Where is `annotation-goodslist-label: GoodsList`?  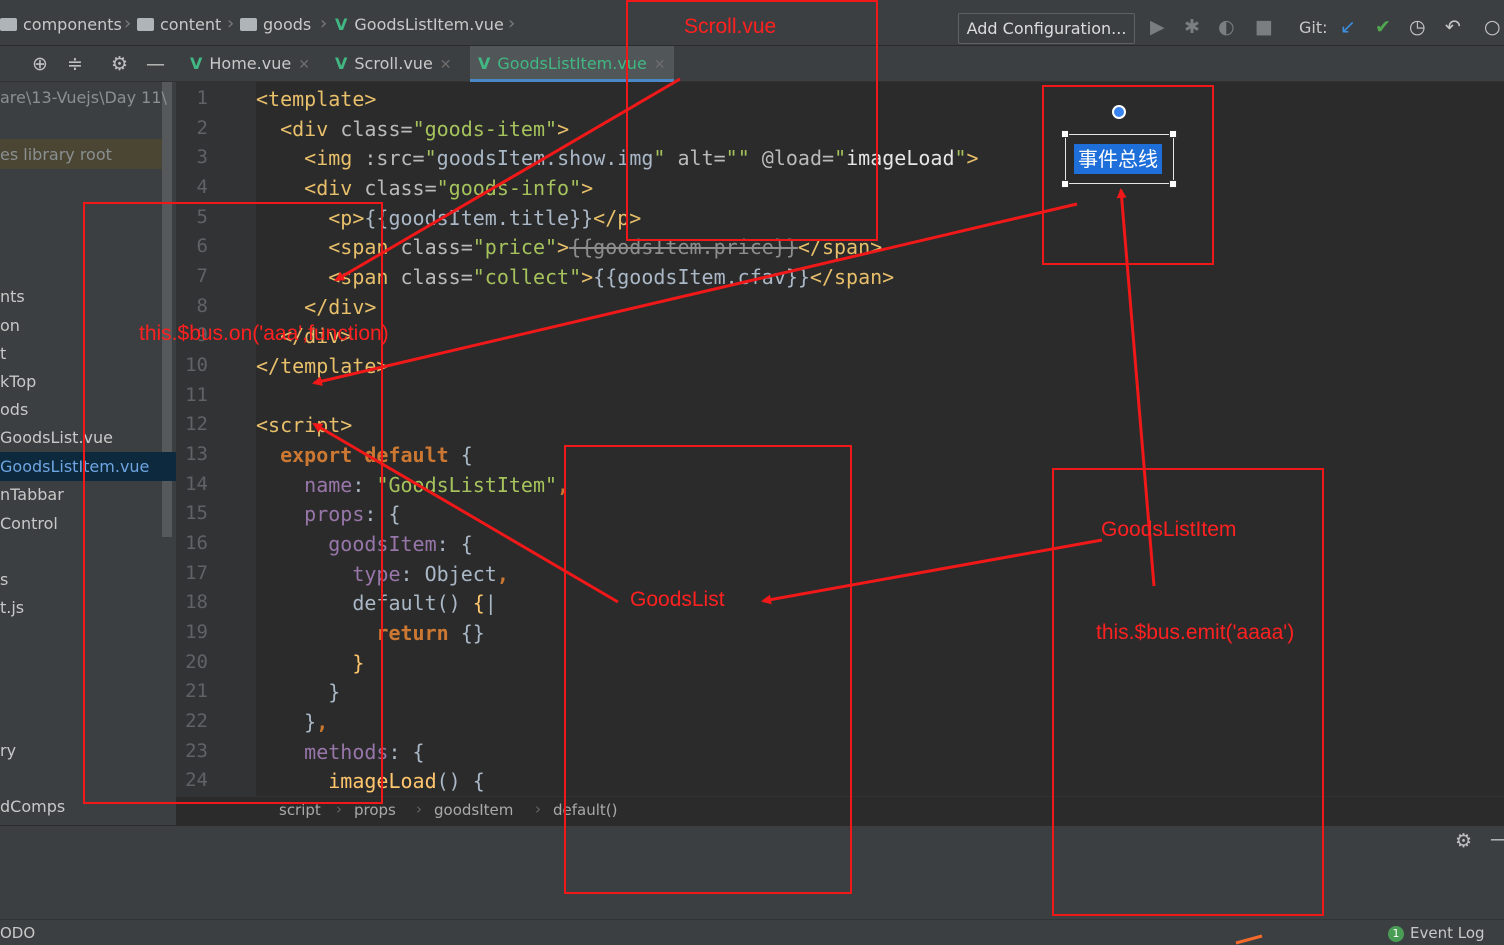
annotation-goodslist-label: GoodsList is located at coordinates (677, 599).